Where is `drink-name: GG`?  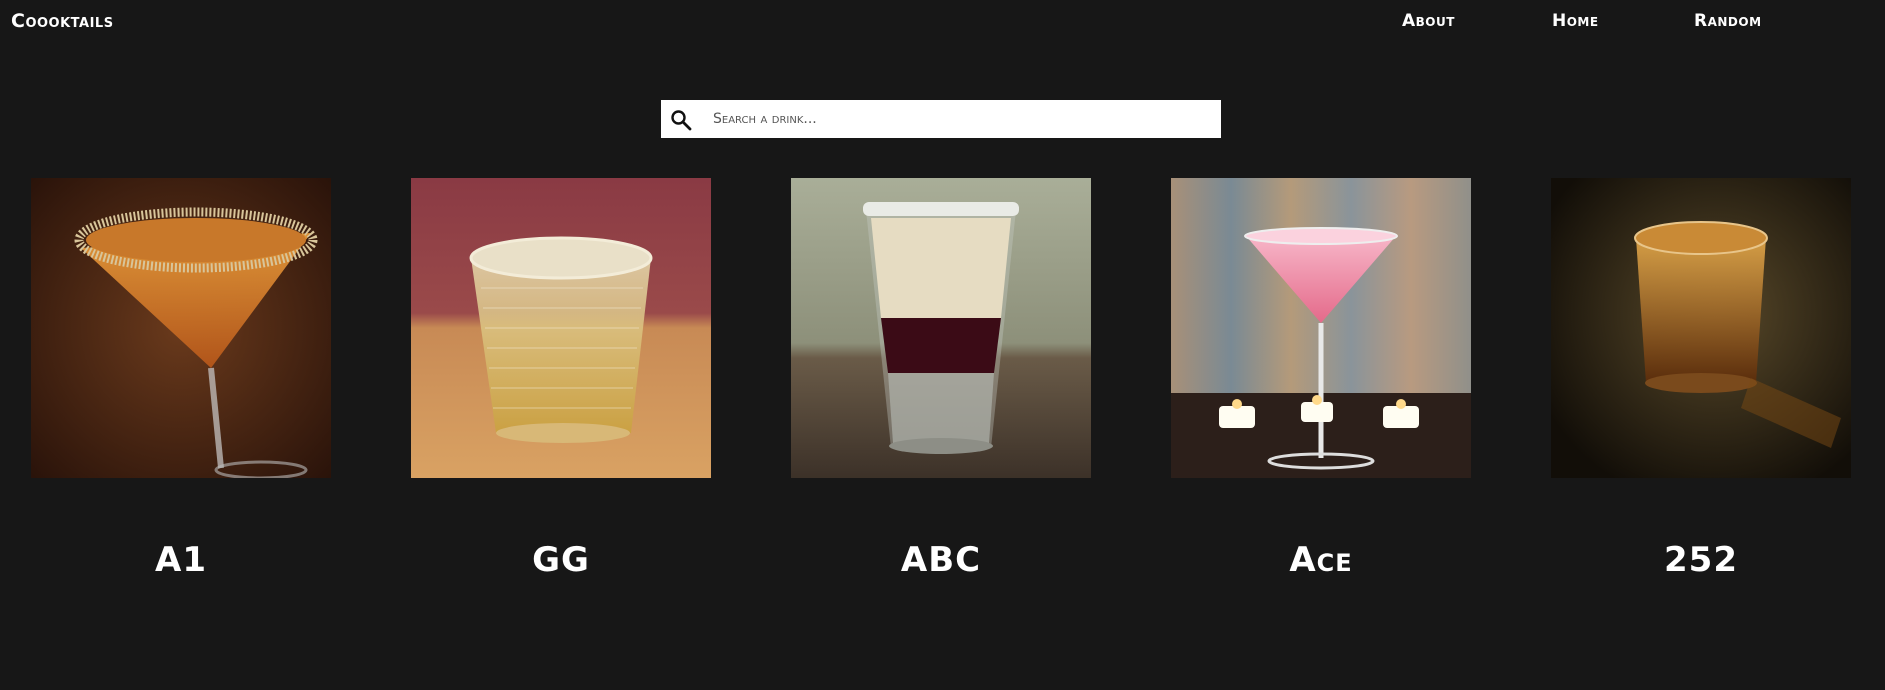 drink-name: GG is located at coordinates (561, 560).